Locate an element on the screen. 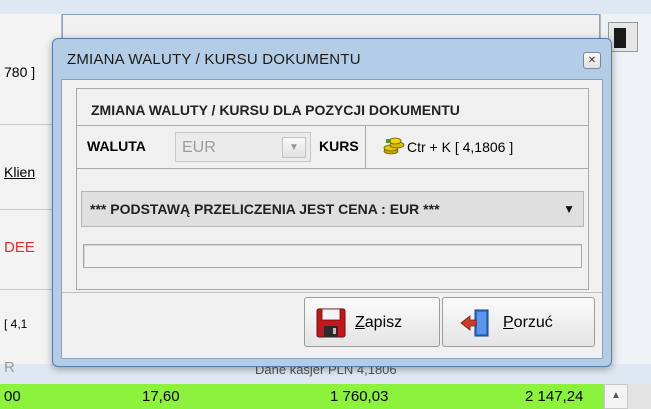 This screenshot has width=651, height=409. cancel-accelerator: P is located at coordinates (508, 322).